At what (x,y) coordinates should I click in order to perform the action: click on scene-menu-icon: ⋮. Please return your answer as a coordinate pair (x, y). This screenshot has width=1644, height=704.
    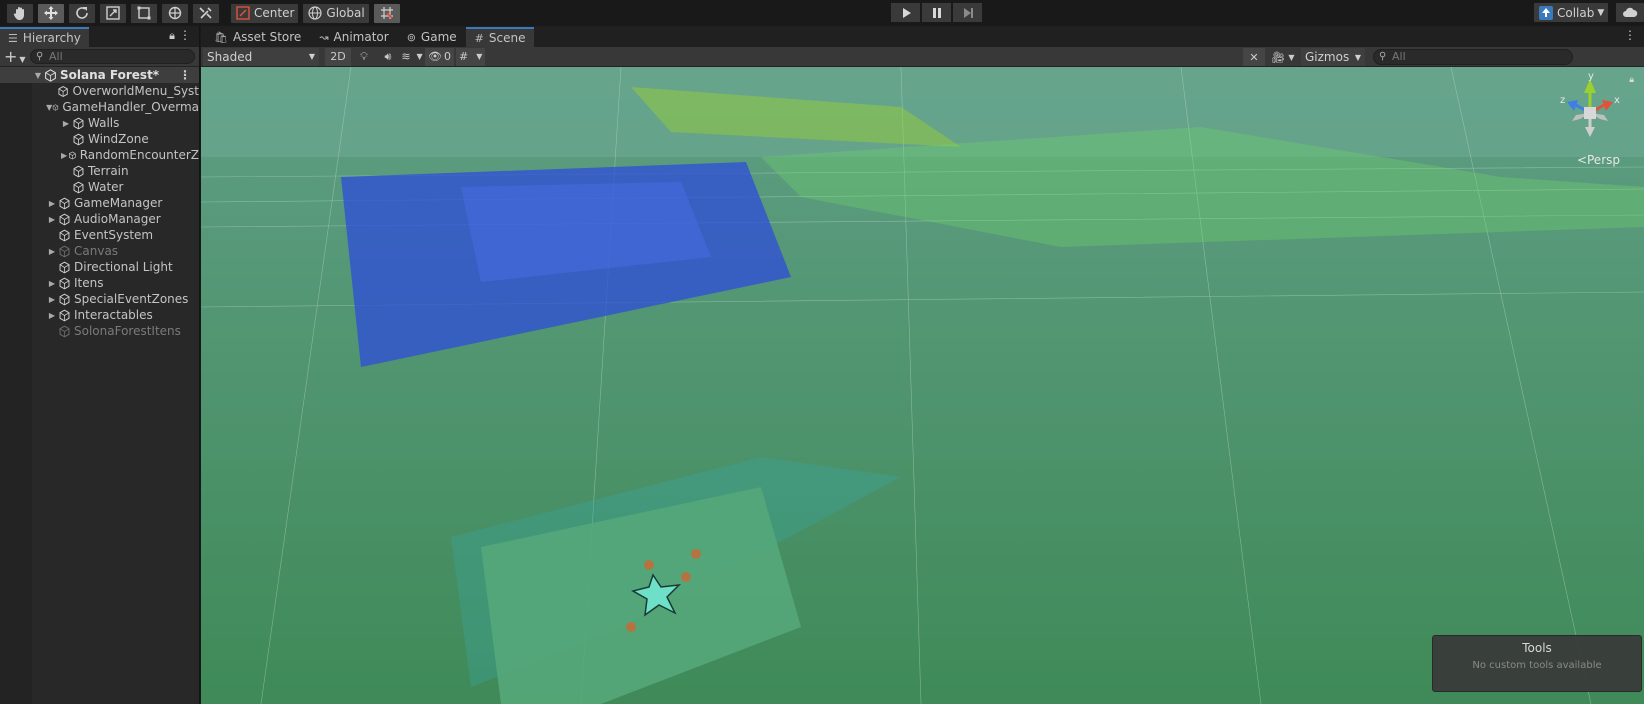
    Looking at the image, I should click on (185, 75).